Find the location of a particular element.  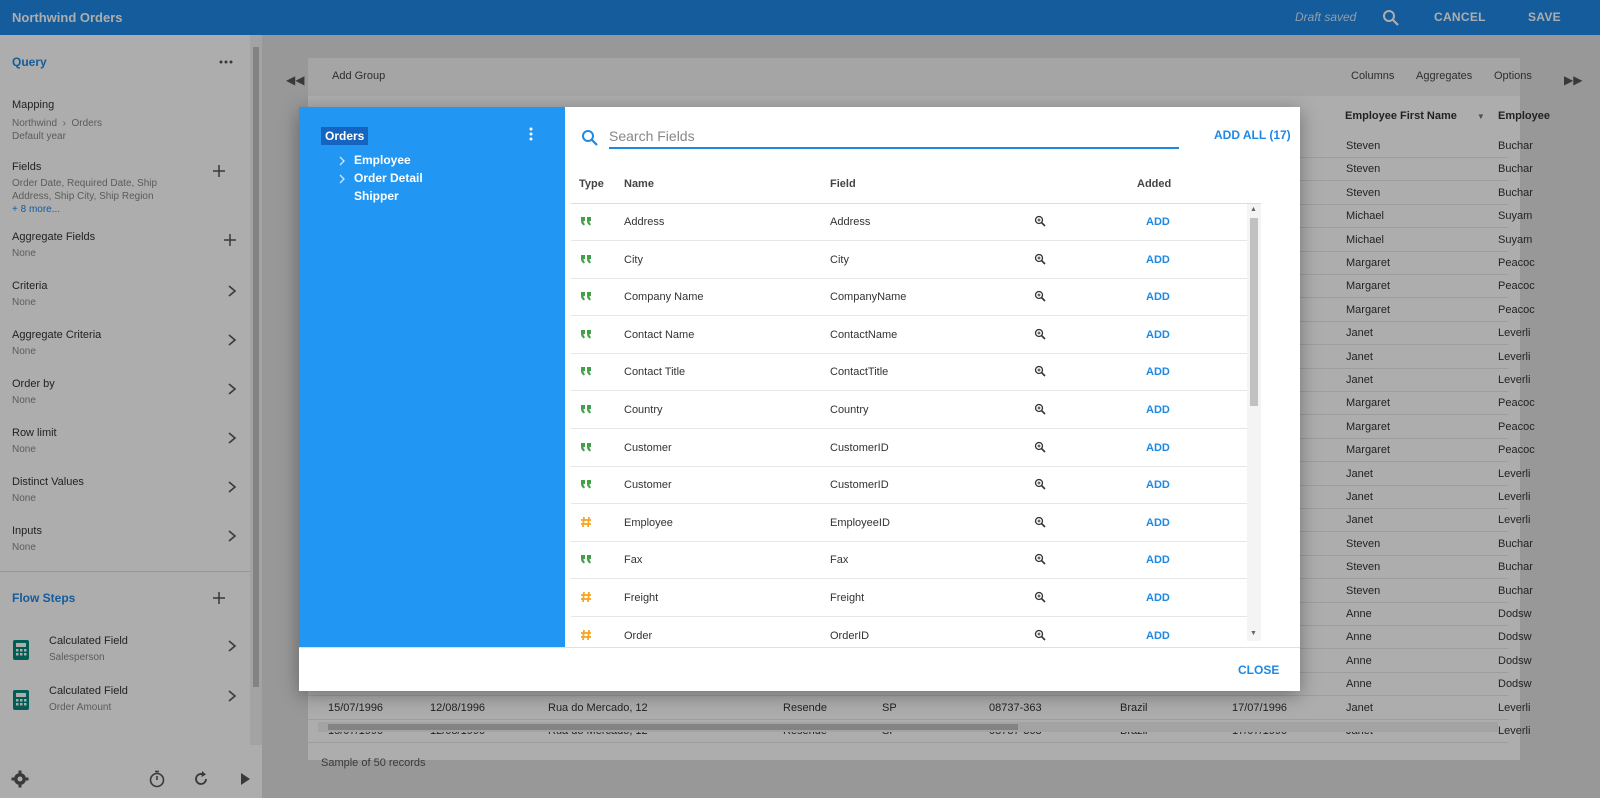

field-column: CompanyName is located at coordinates (868, 297).